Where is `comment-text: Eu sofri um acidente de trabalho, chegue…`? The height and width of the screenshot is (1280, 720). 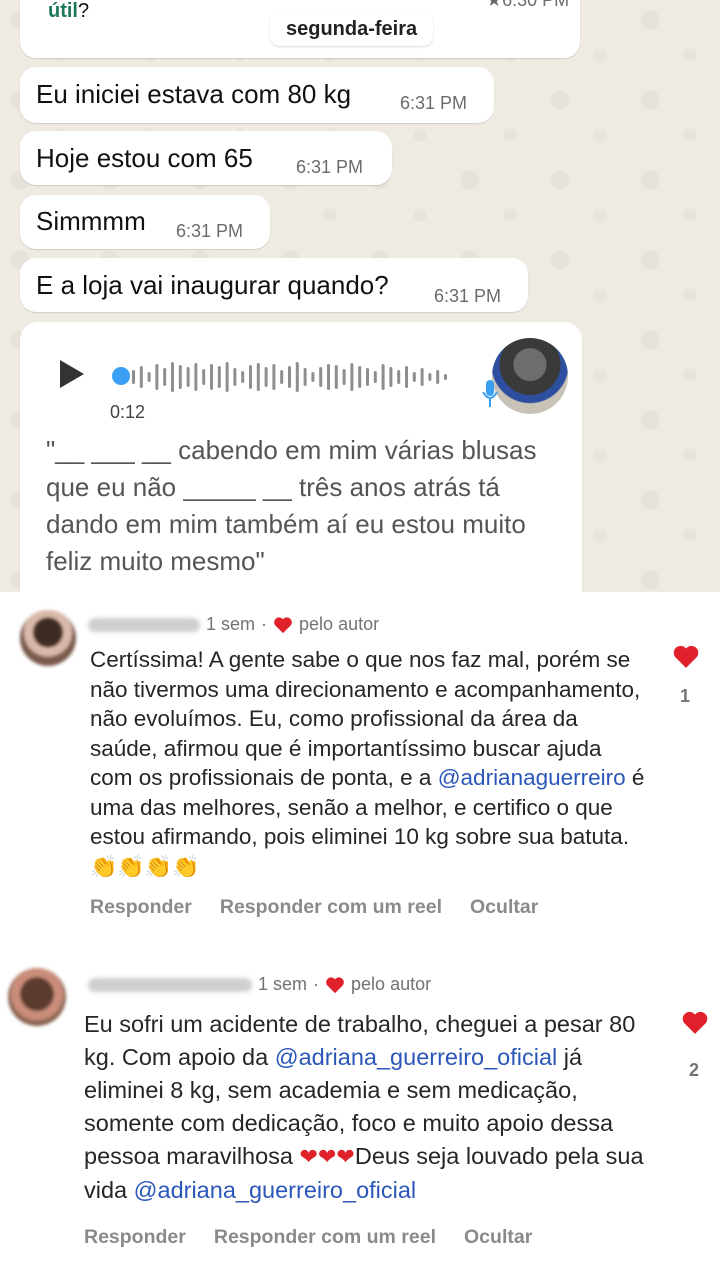
comment-text: Eu sofri um acidente de trabalho, chegue… is located at coordinates (364, 1107).